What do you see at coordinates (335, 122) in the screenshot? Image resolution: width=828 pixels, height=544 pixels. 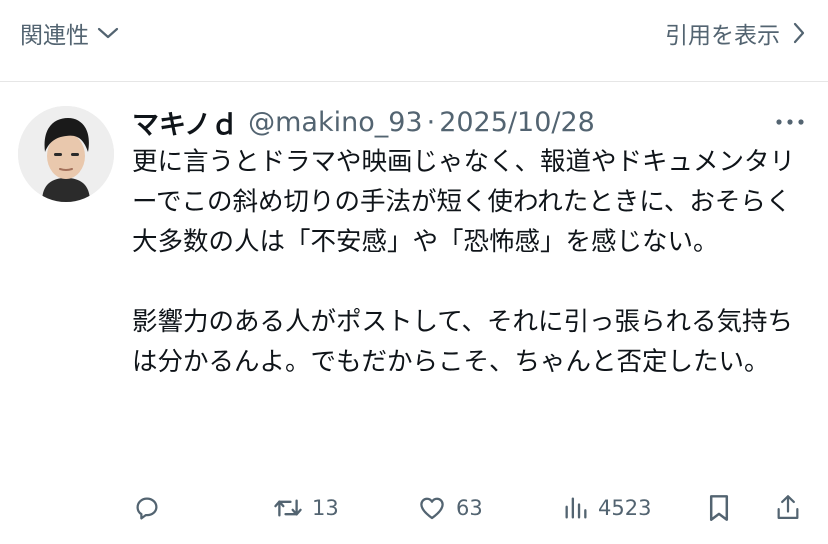 I see `author-handle: @makino_93` at bounding box center [335, 122].